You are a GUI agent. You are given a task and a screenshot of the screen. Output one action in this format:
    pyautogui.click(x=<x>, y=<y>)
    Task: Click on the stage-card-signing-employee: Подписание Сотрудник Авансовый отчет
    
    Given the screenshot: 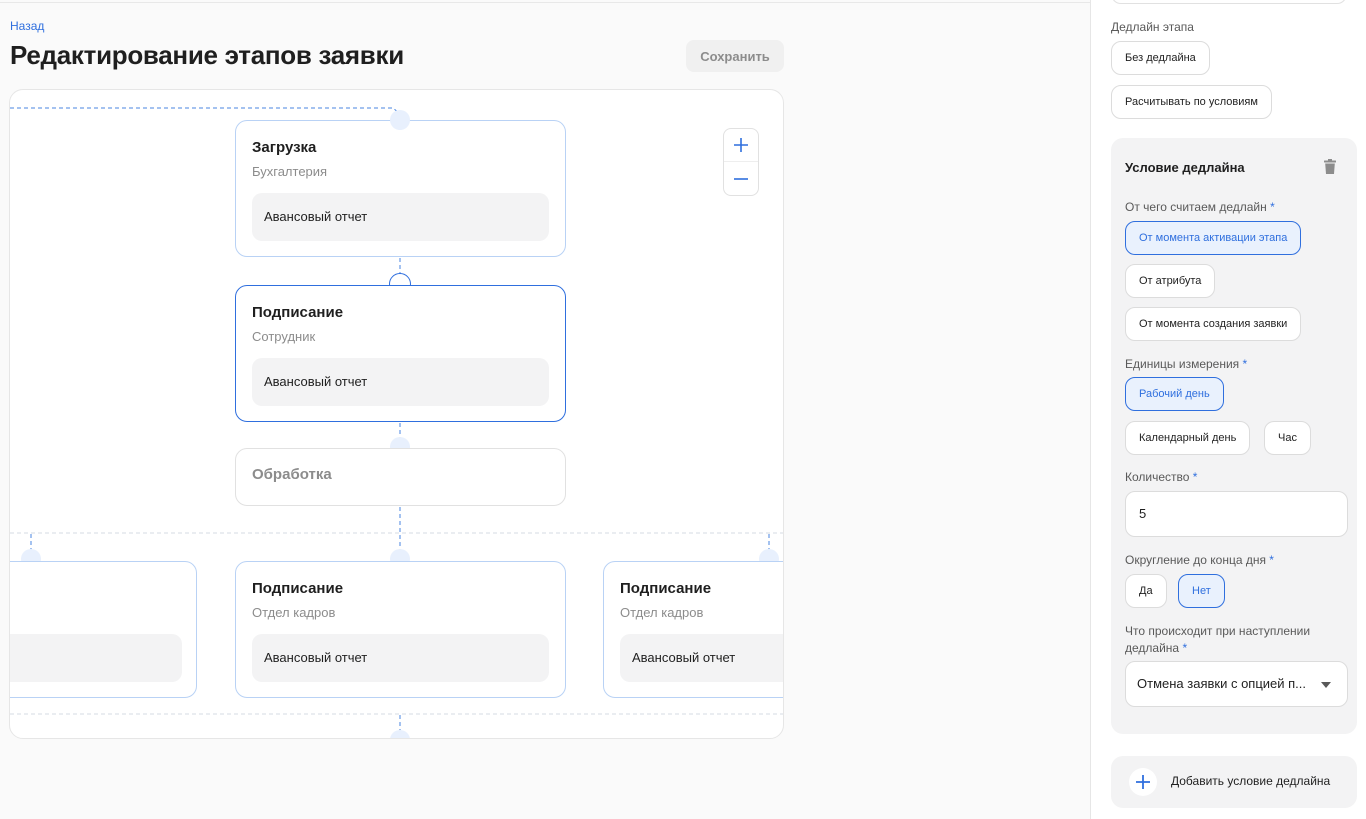 What is the action you would take?
    pyautogui.click(x=400, y=353)
    